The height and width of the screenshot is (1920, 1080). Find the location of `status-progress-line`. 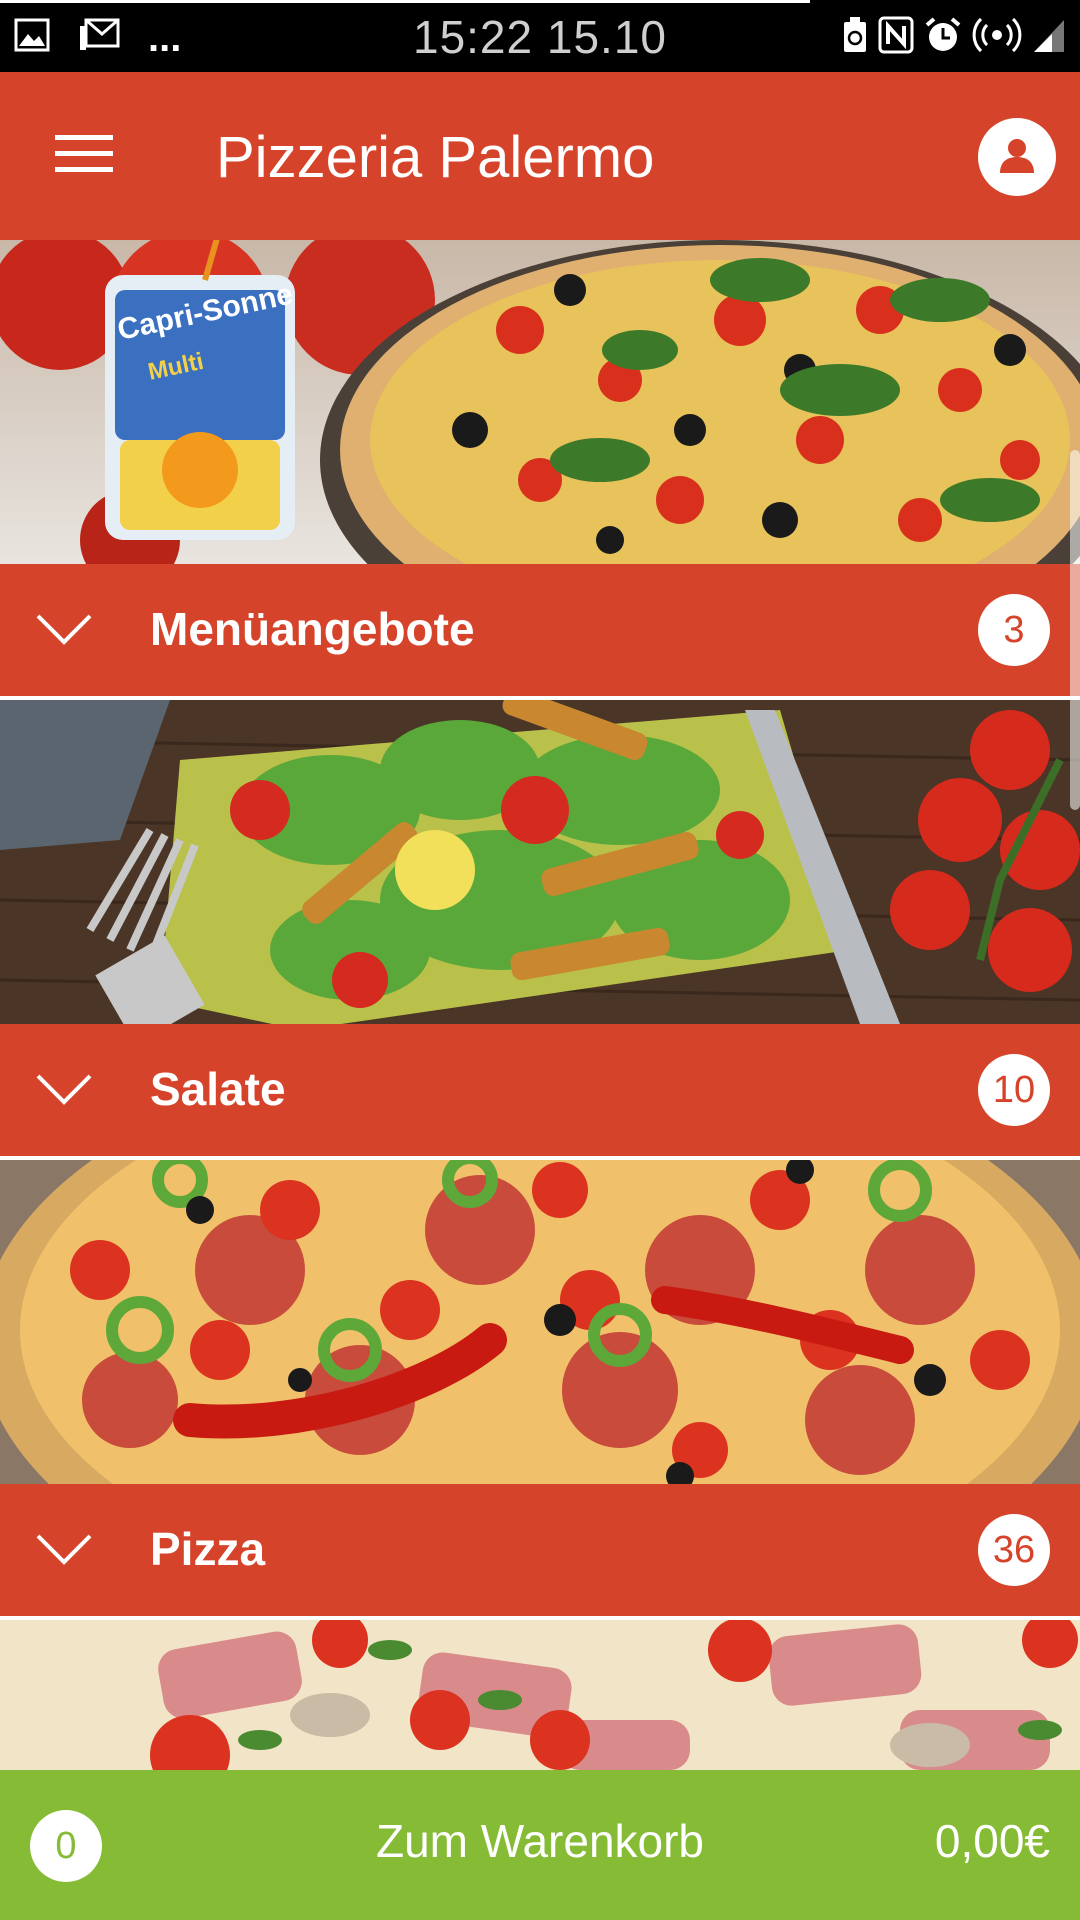

status-progress-line is located at coordinates (405, 1).